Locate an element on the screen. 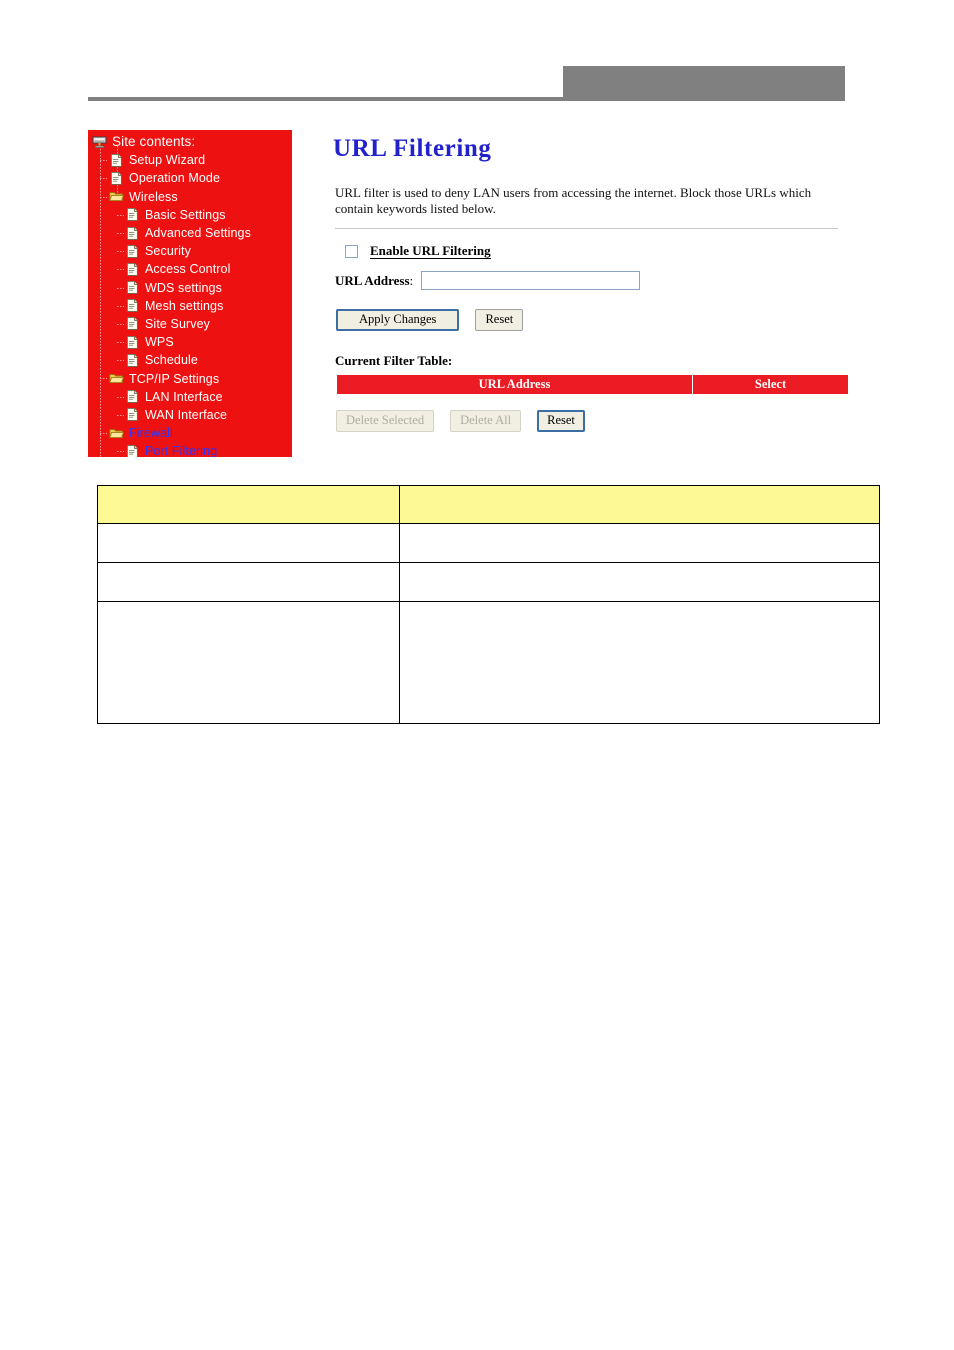 This screenshot has width=954, height=1350. filter-table-header-row: URL Address Select is located at coordinates (592, 384).